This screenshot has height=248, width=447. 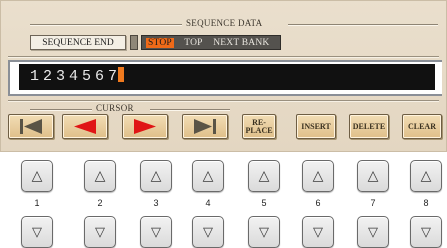 I want to click on option-top: TOP, so click(x=193, y=43).